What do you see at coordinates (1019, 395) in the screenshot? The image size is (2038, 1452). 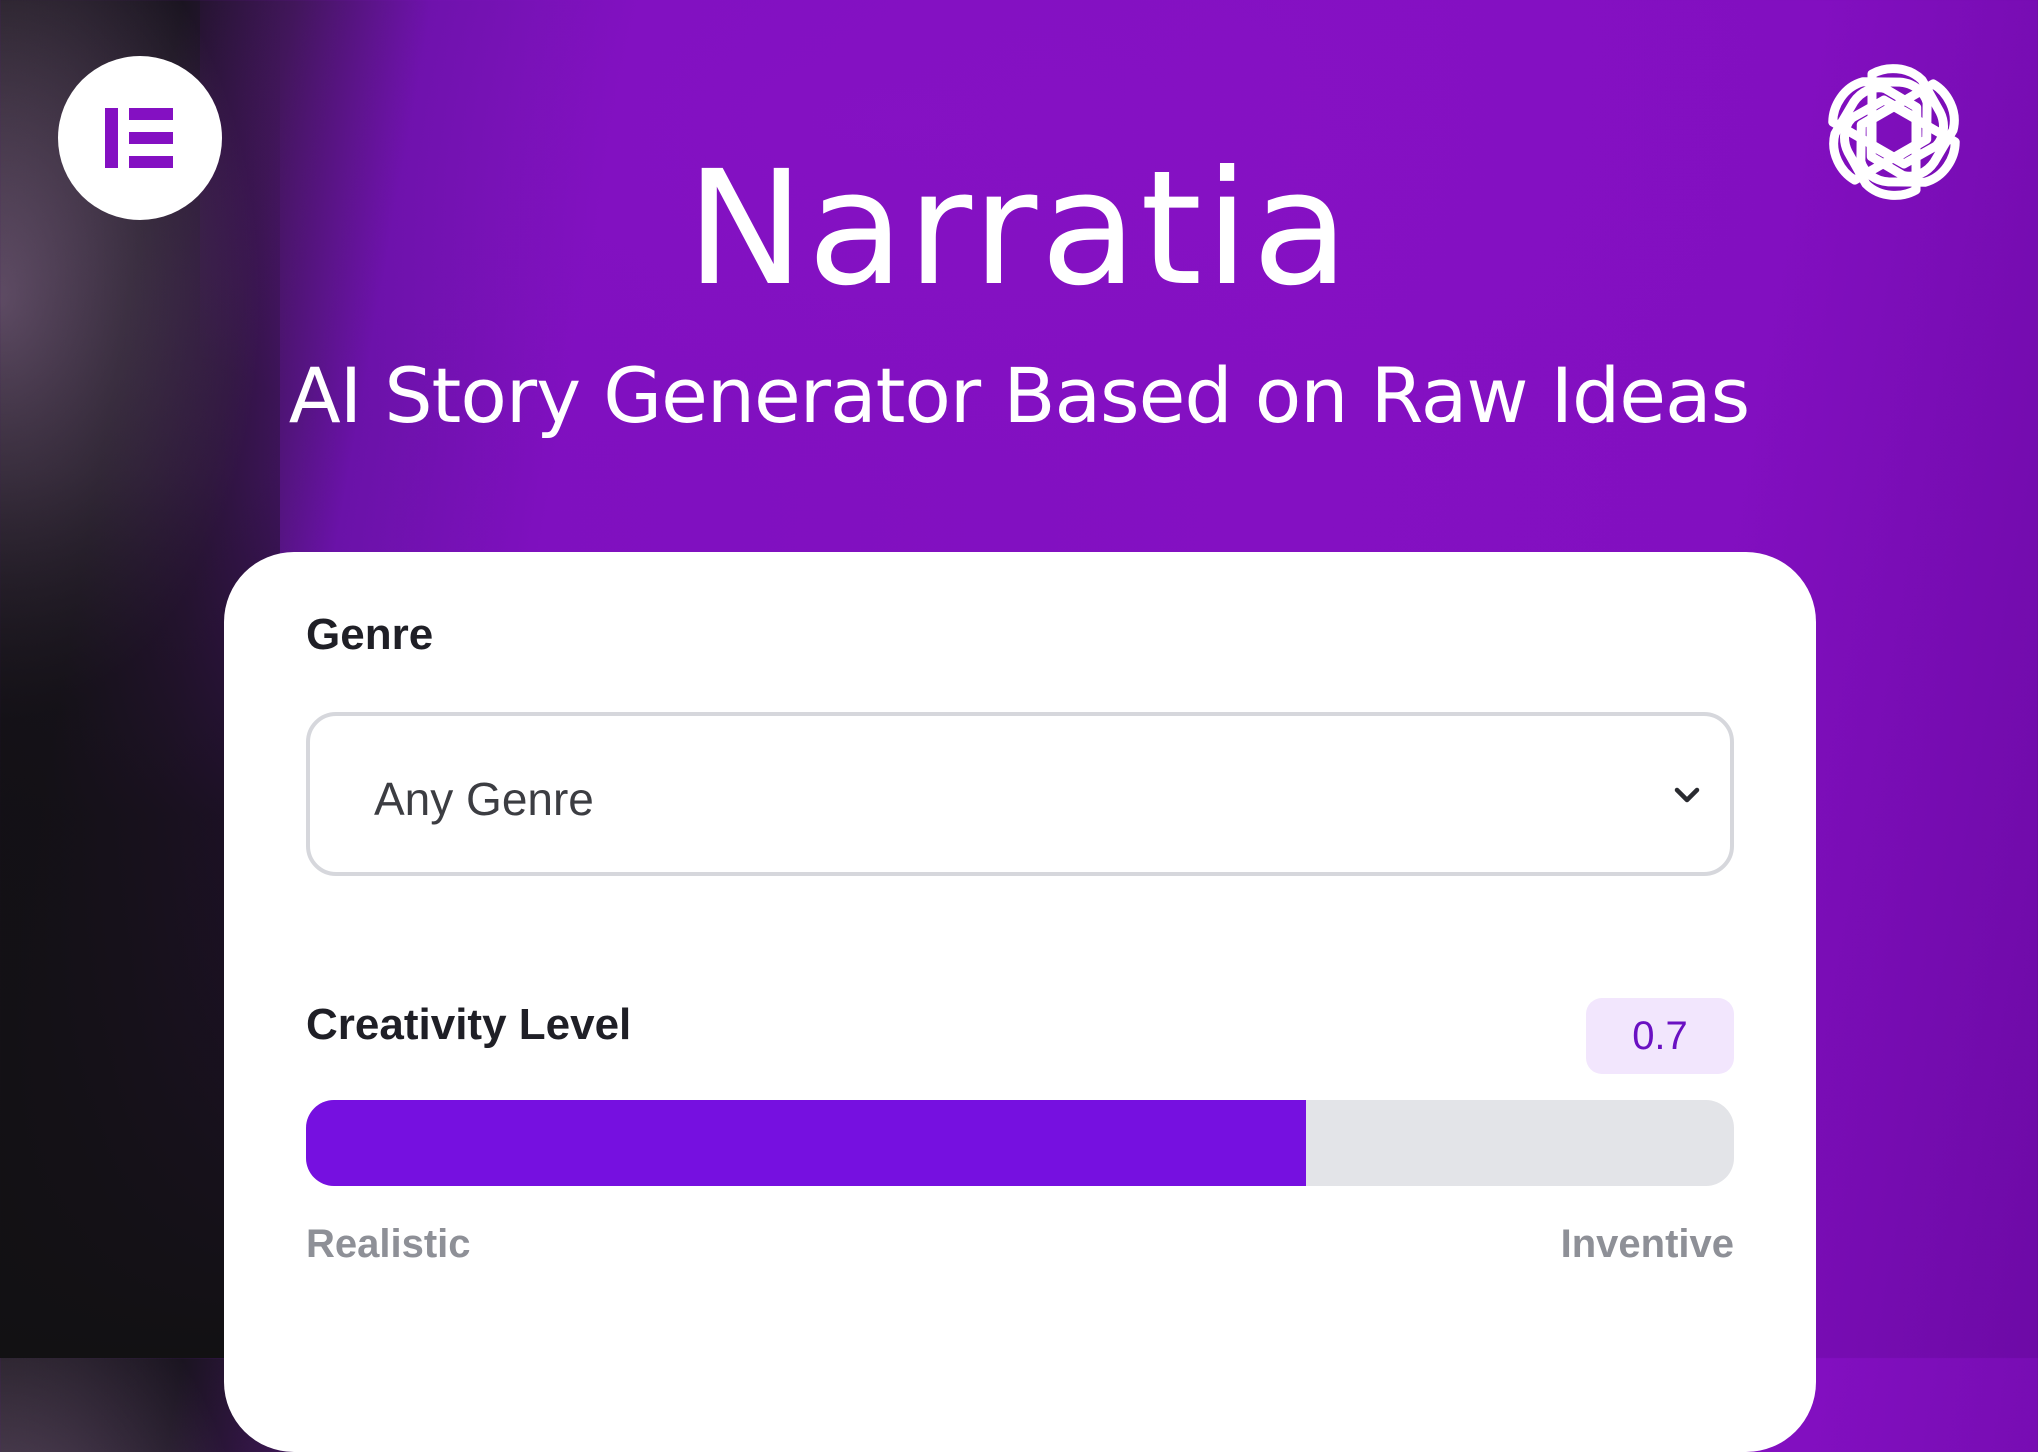 I see `page-subtitle: AI Story Generator Based on Raw Ideas` at bounding box center [1019, 395].